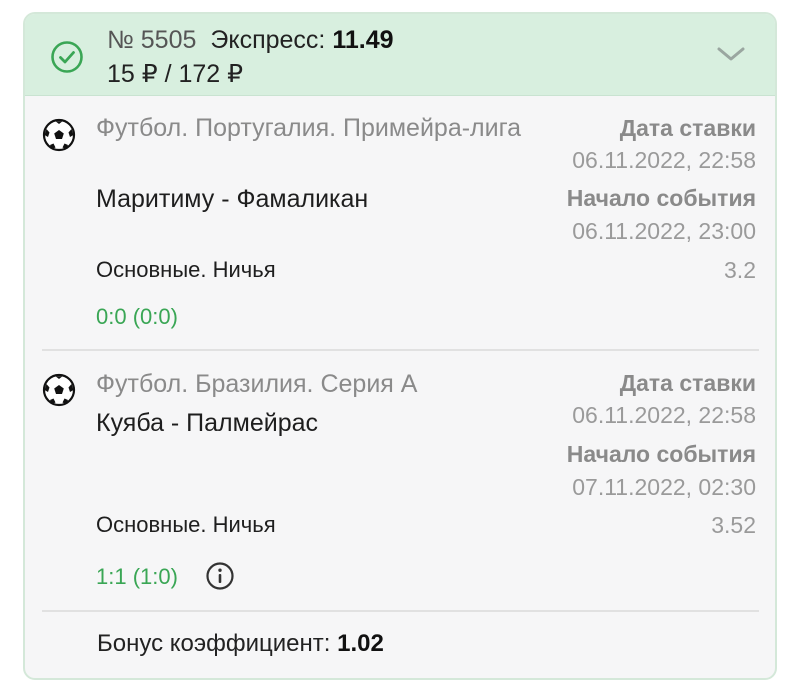  I want to click on event-league: Футбол. Португалия. Примейра-лига, so click(309, 128).